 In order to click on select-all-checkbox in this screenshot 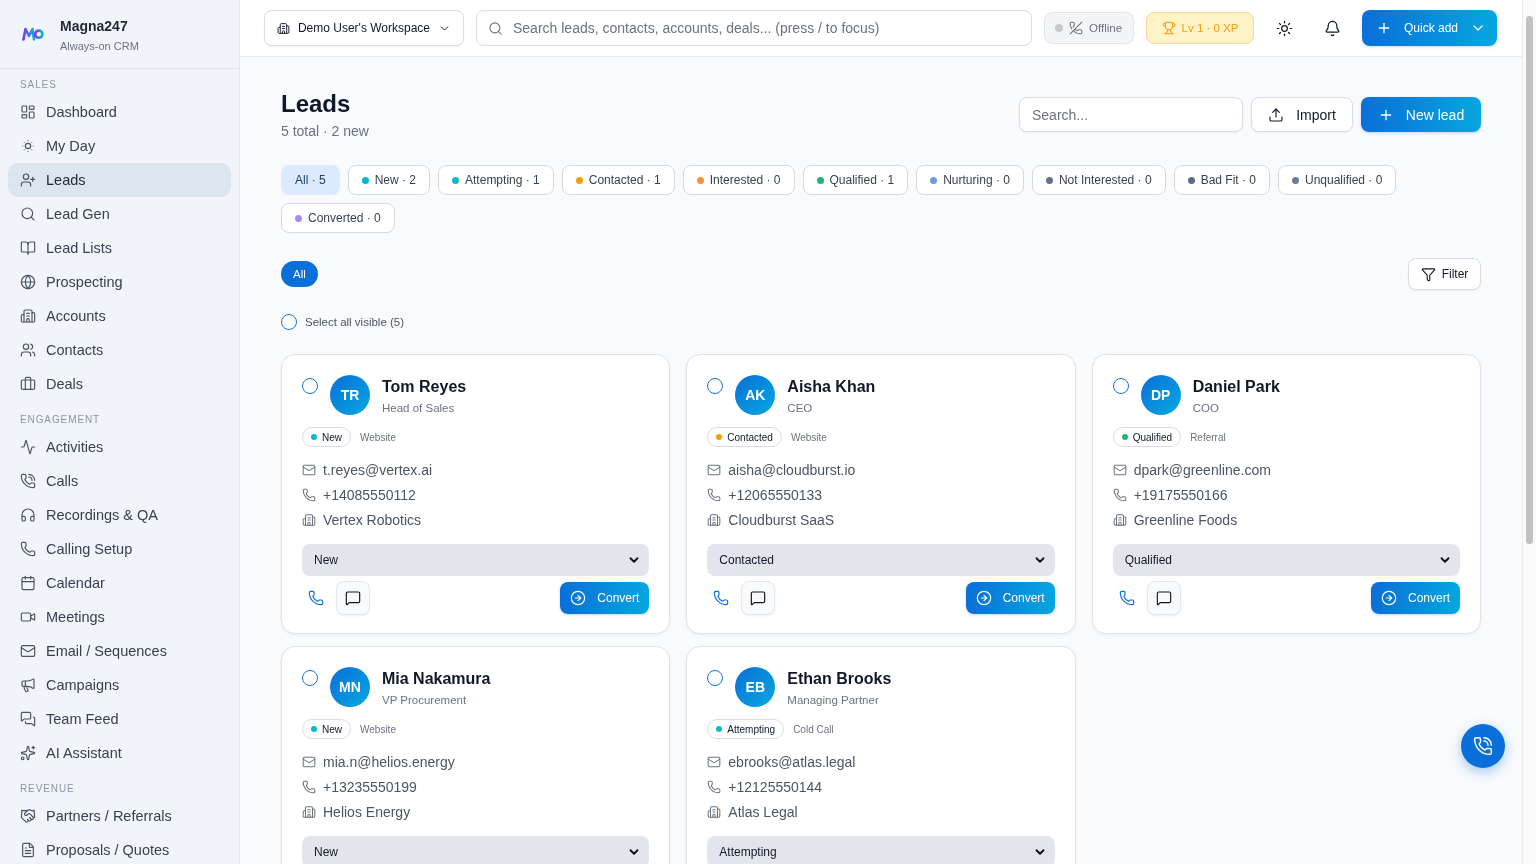, I will do `click(289, 322)`.